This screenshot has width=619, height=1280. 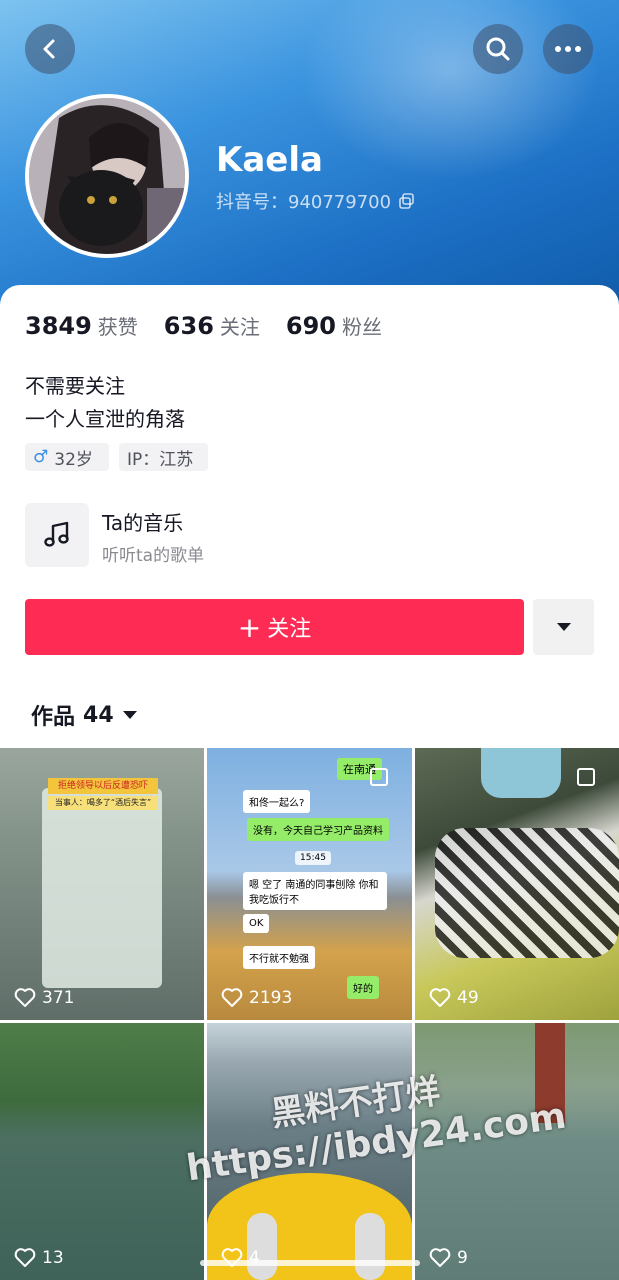 What do you see at coordinates (262, 1246) in the screenshot?
I see `shoe-left` at bounding box center [262, 1246].